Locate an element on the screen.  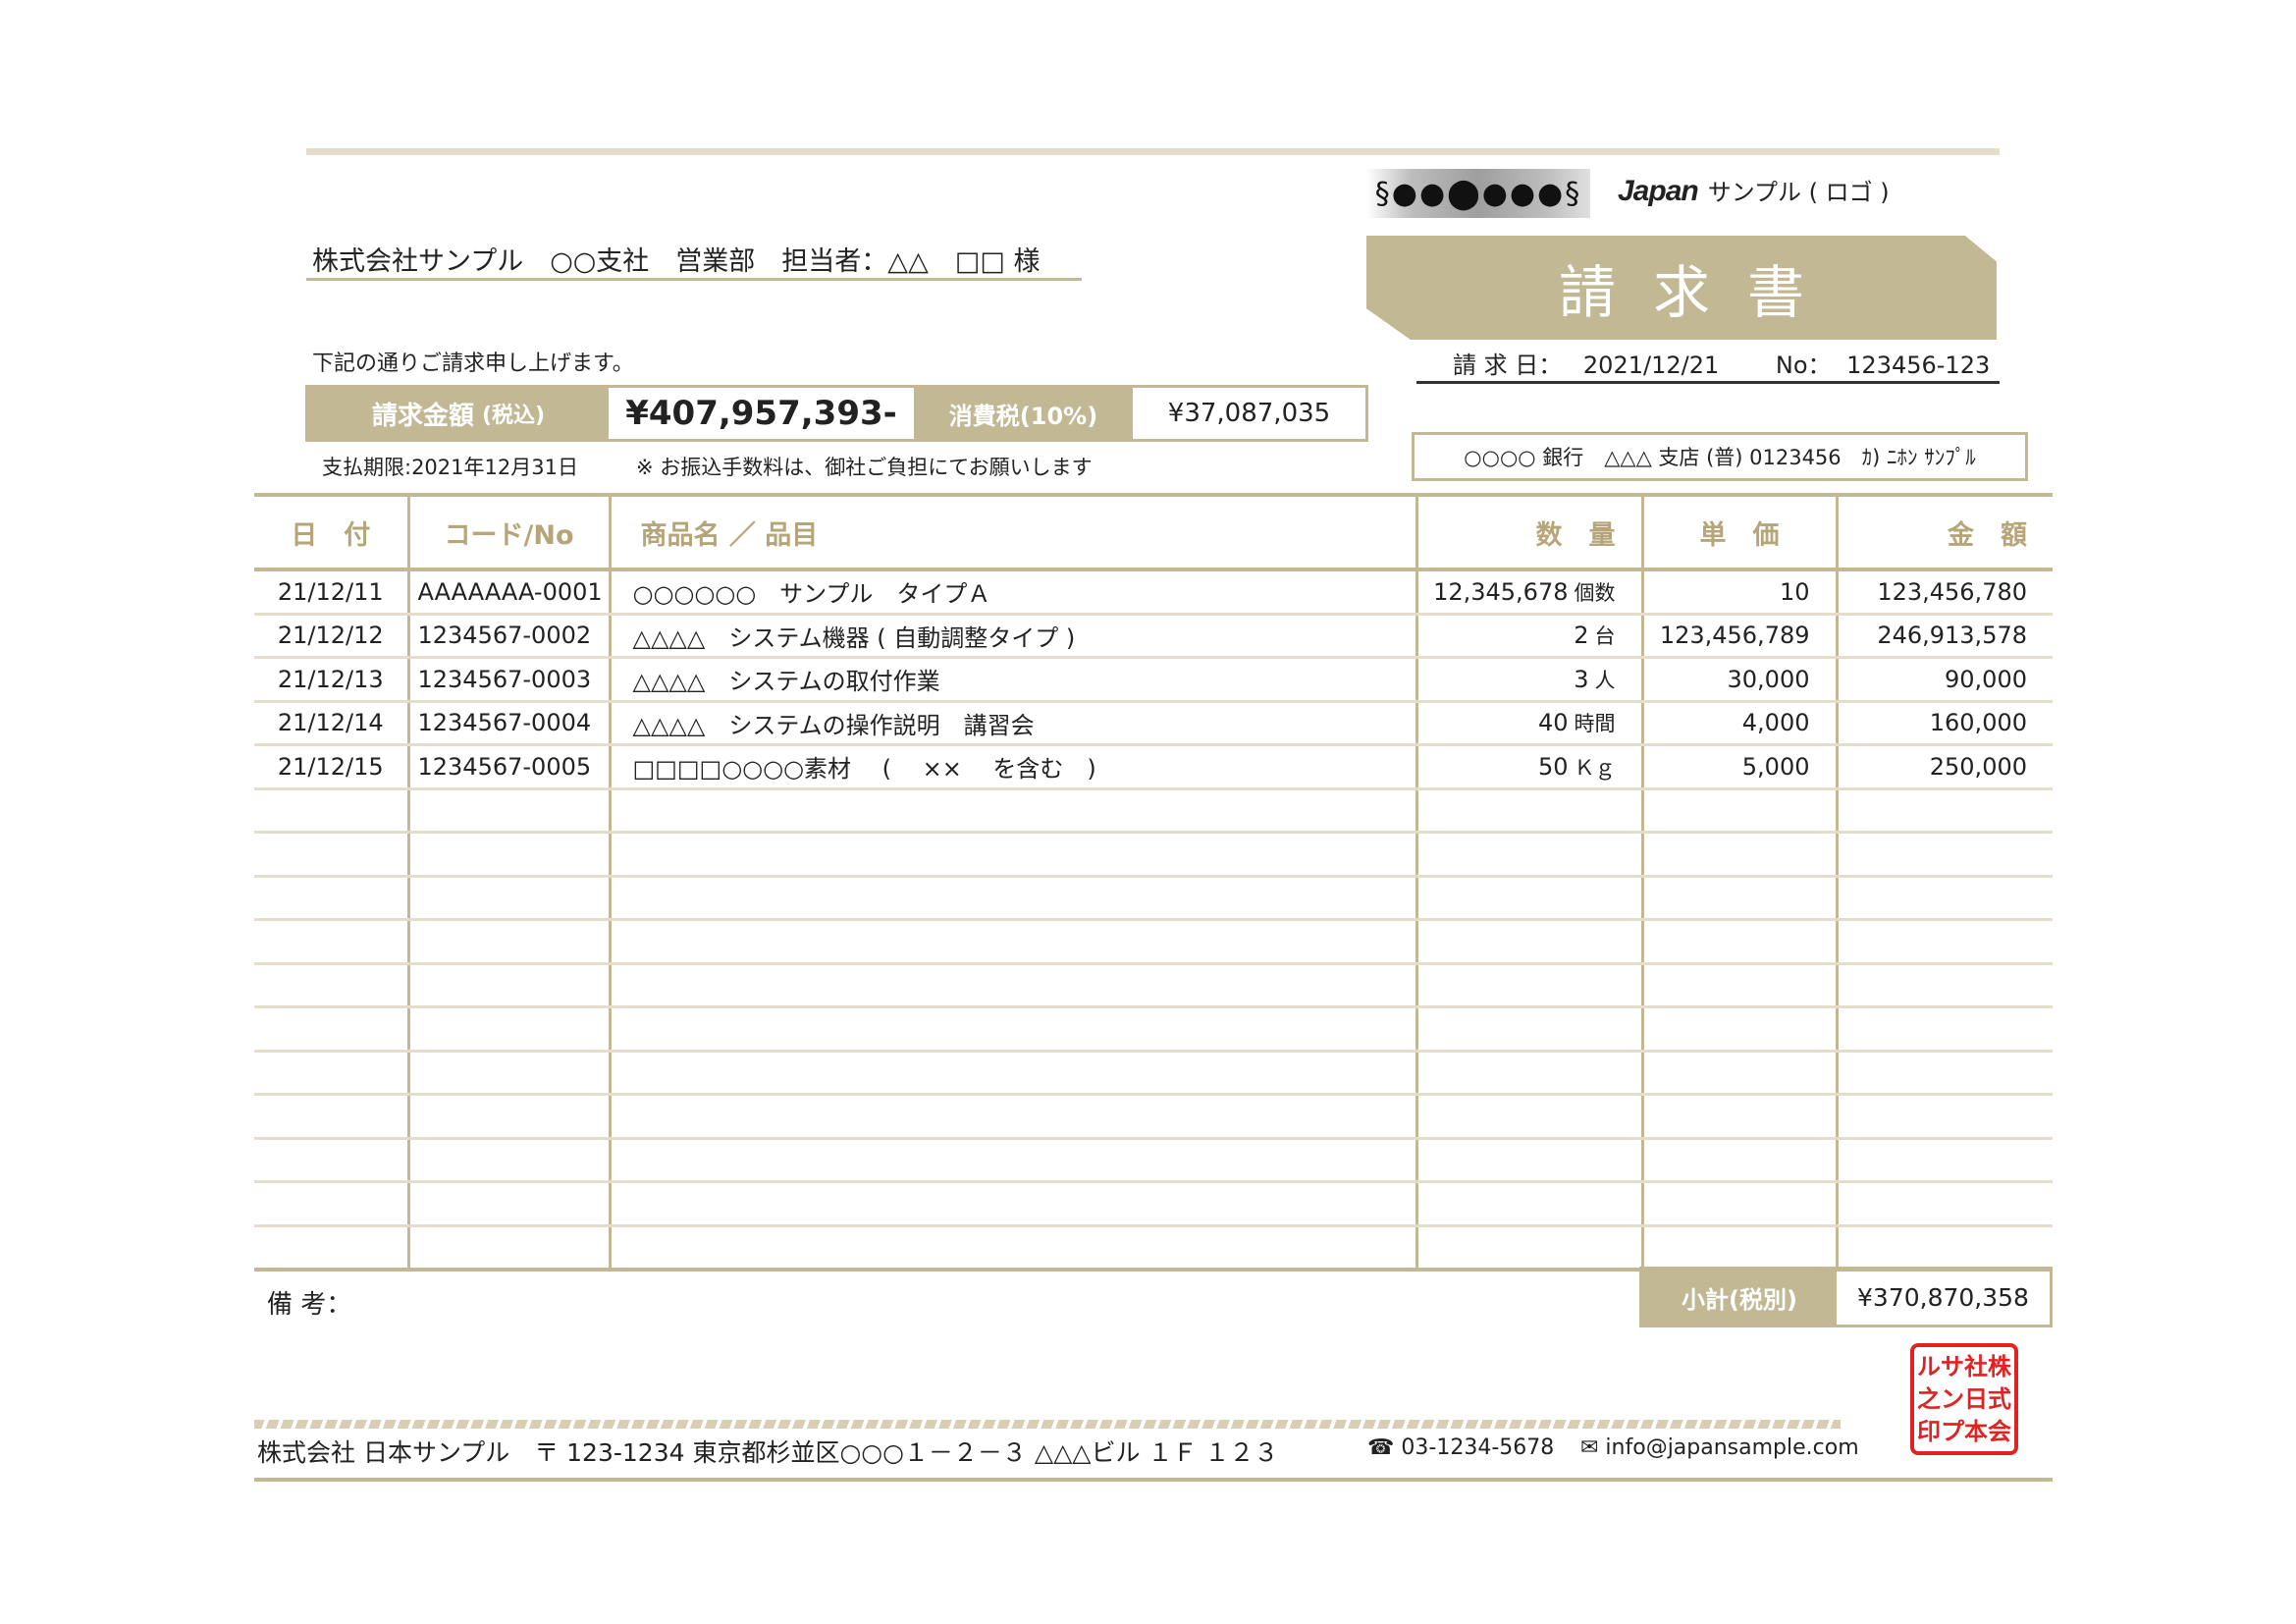
title-banner: 請求書 is located at coordinates (1681, 288).